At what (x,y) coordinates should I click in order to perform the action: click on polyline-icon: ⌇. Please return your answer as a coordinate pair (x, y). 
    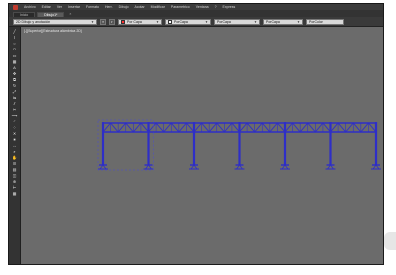
    Looking at the image, I should click on (14, 37).